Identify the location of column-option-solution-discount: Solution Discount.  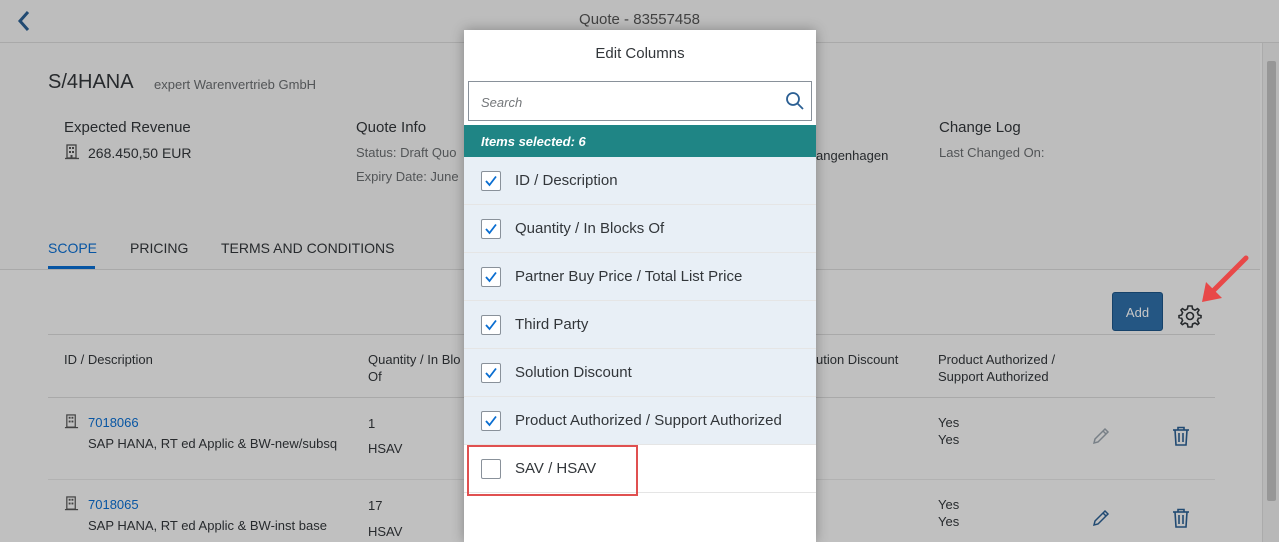
(640, 373).